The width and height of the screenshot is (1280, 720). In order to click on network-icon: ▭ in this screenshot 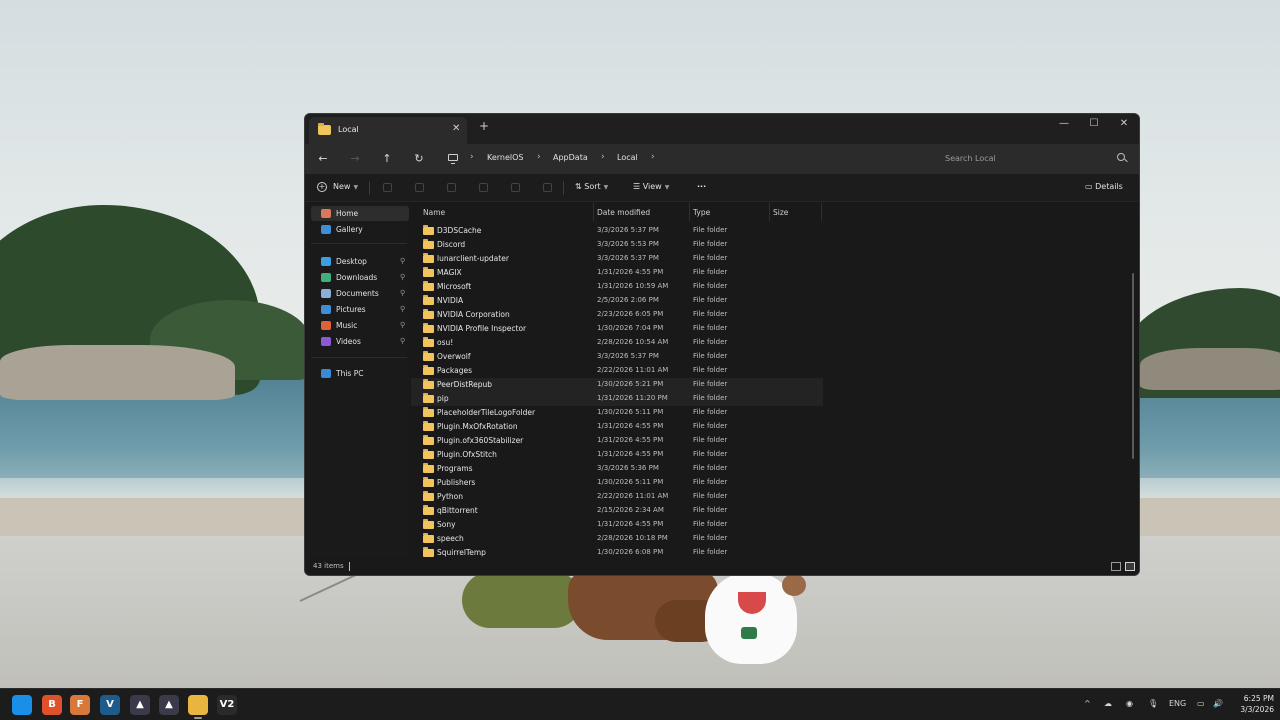, I will do `click(1201, 703)`.